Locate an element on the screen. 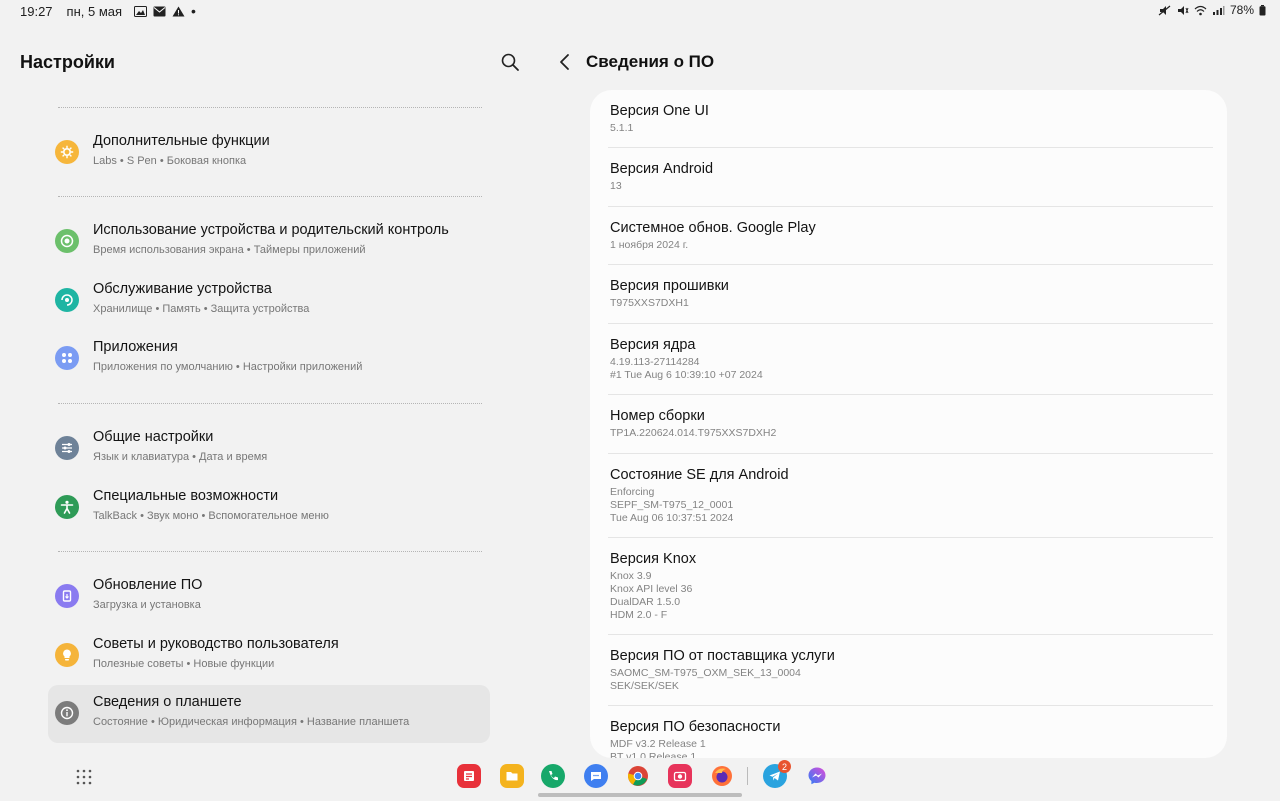 This screenshot has height=801, width=1280. status-date: пн, 5 мая is located at coordinates (94, 11).